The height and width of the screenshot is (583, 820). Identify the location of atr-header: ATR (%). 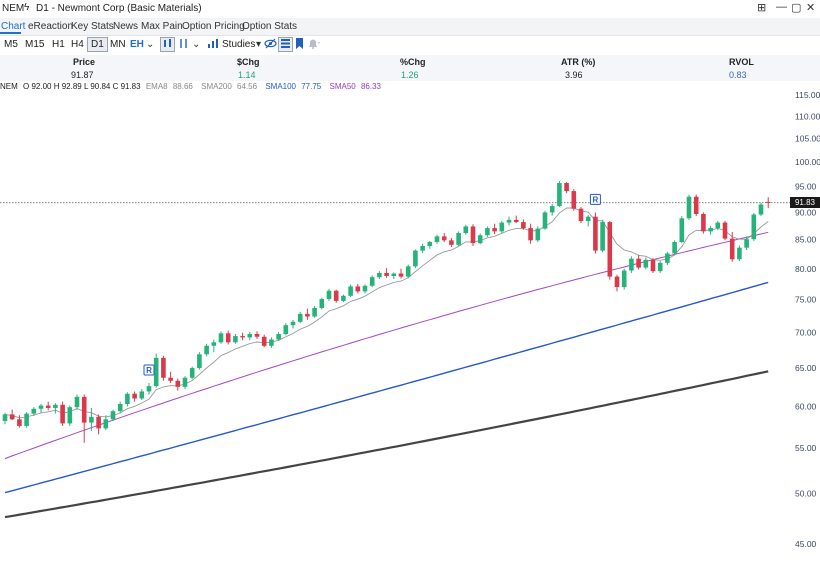
(578, 62).